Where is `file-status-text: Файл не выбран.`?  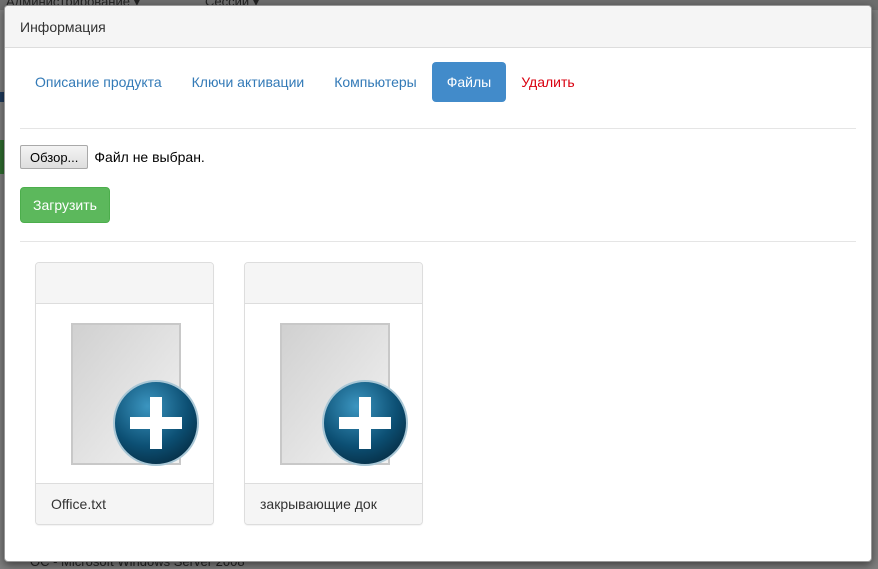
file-status-text: Файл не выбран. is located at coordinates (149, 157).